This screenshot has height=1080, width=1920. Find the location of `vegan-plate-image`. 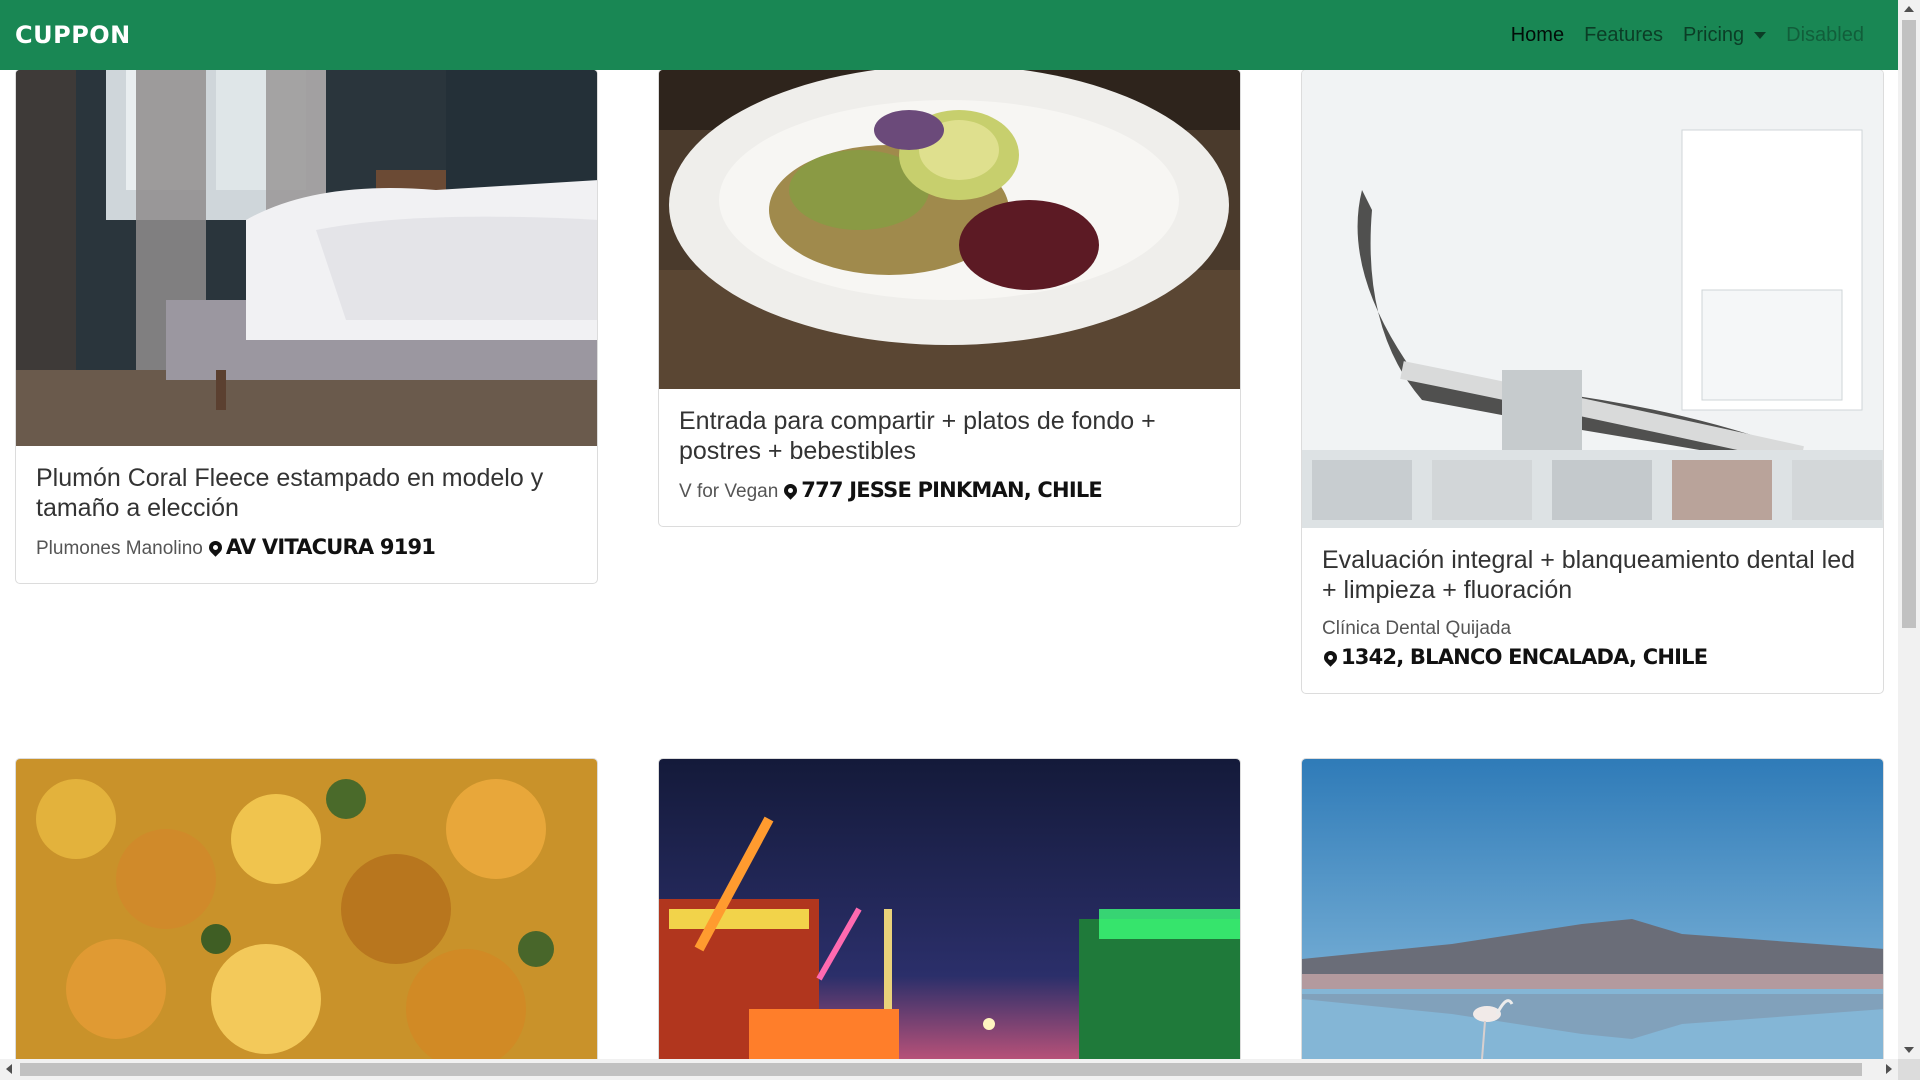

vegan-plate-image is located at coordinates (949, 229).